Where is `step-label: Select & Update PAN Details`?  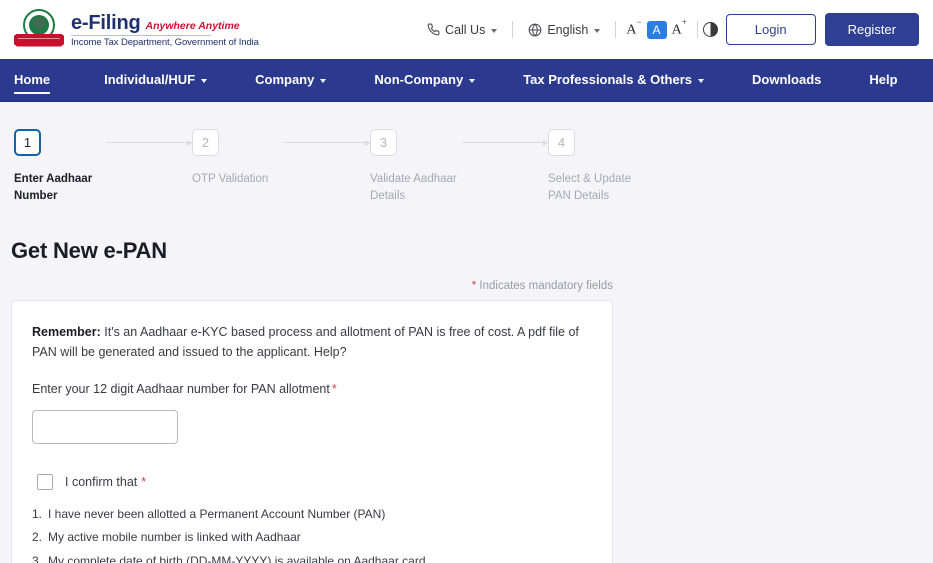 step-label: Select & Update PAN Details is located at coordinates (590, 187).